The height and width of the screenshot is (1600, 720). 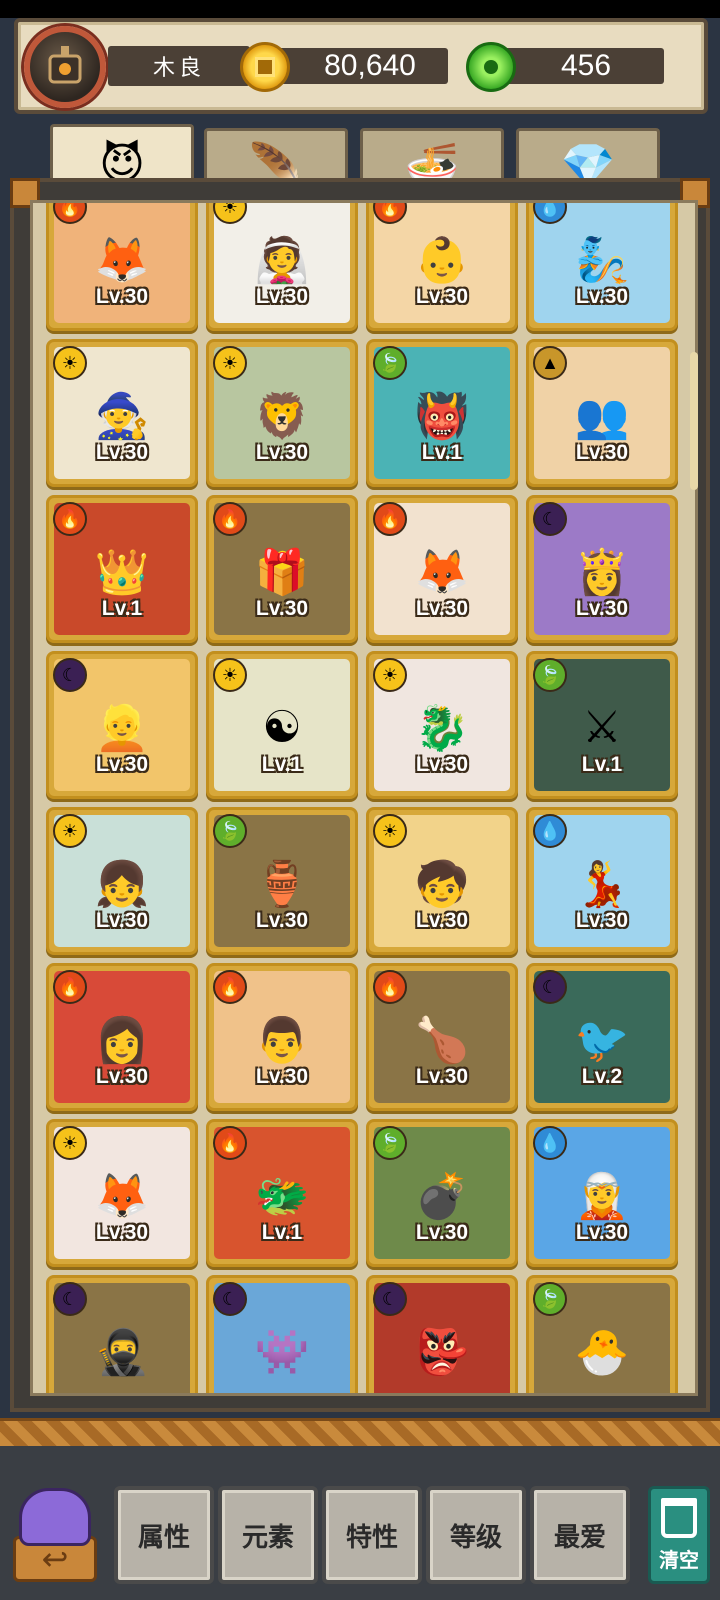 What do you see at coordinates (602, 1037) in the screenshot?
I see `hero-card: 🐦 Lv.2 ☾` at bounding box center [602, 1037].